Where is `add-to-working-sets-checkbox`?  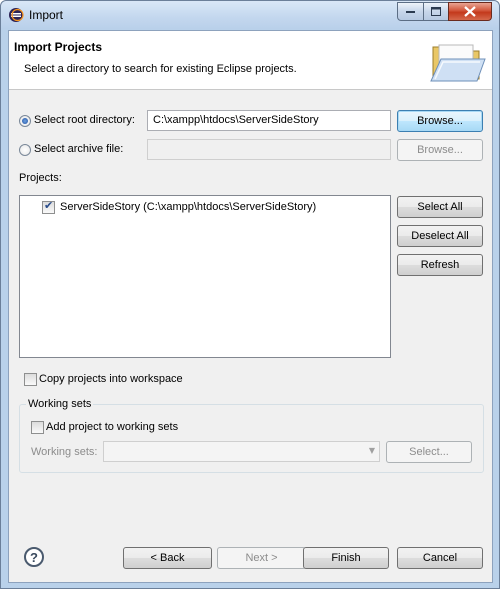
add-to-working-sets-checkbox is located at coordinates (37, 427).